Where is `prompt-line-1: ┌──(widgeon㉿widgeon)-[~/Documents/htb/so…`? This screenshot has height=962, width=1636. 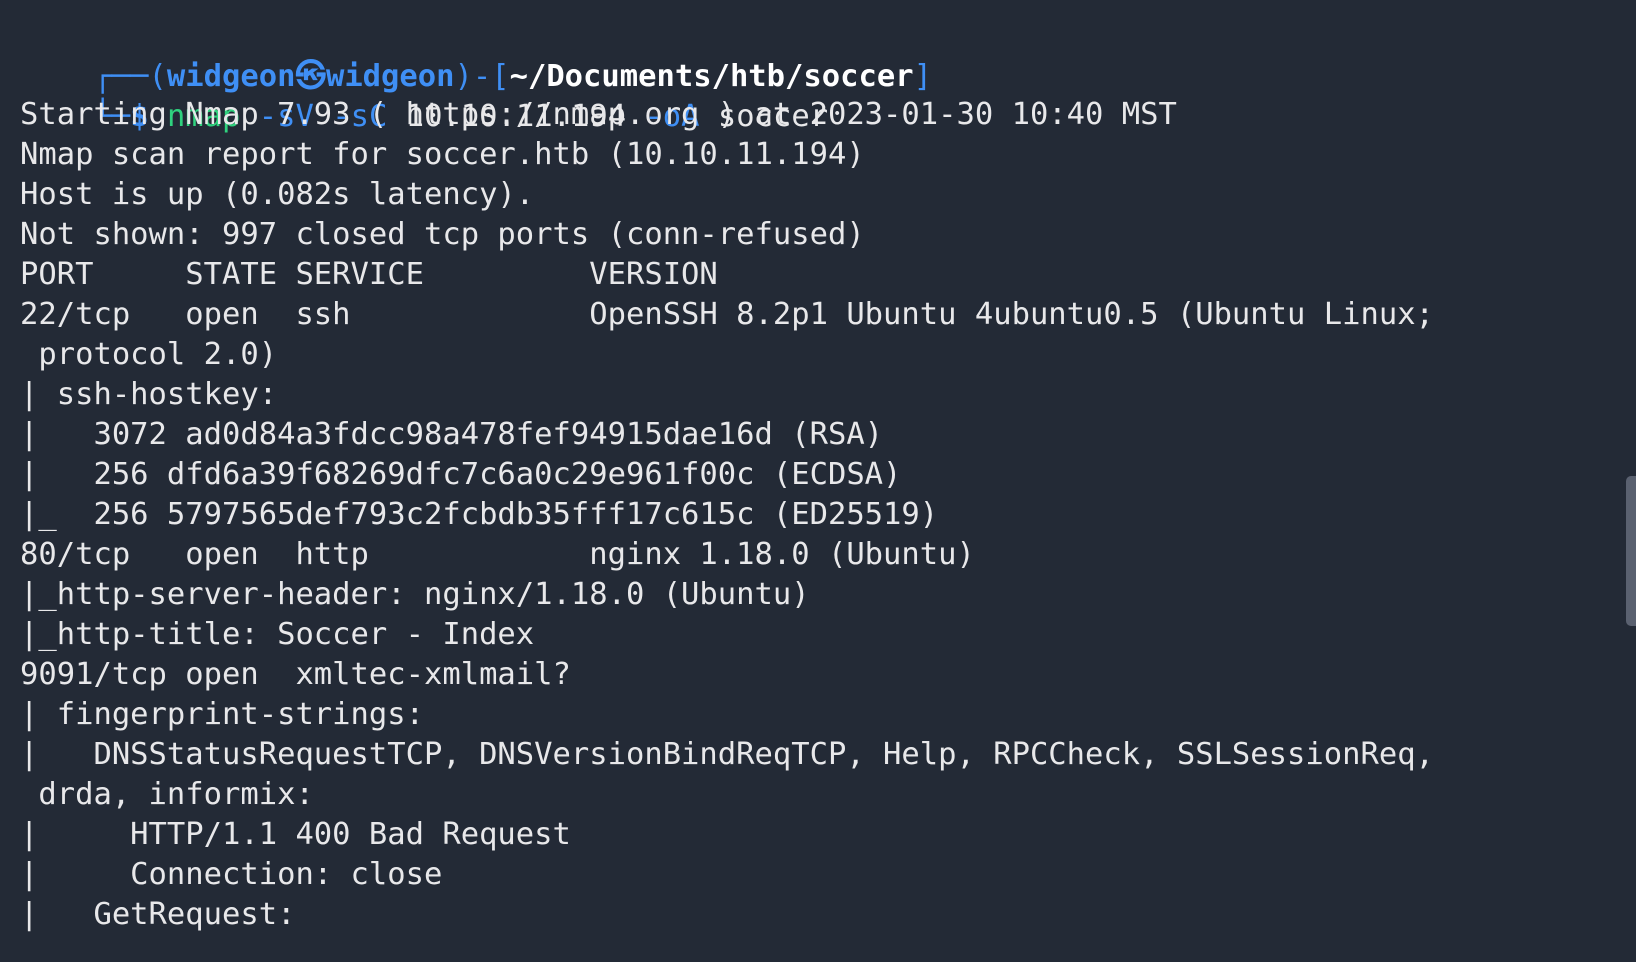
prompt-line-1: ┌──(widgeon㉿widgeon)-[~/Documents/htb/so… is located at coordinates (476, 54).